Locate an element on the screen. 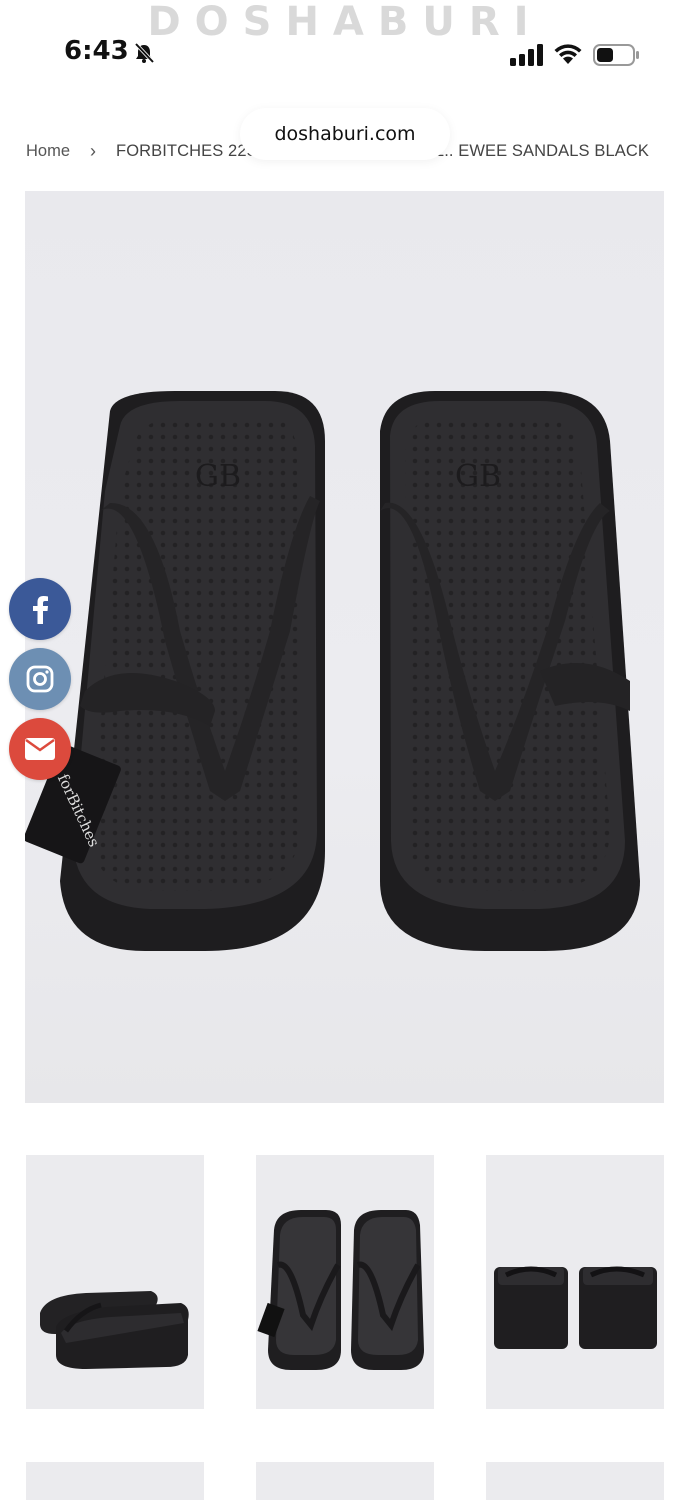 The width and height of the screenshot is (690, 1500). facebook-icon is located at coordinates (40, 610).